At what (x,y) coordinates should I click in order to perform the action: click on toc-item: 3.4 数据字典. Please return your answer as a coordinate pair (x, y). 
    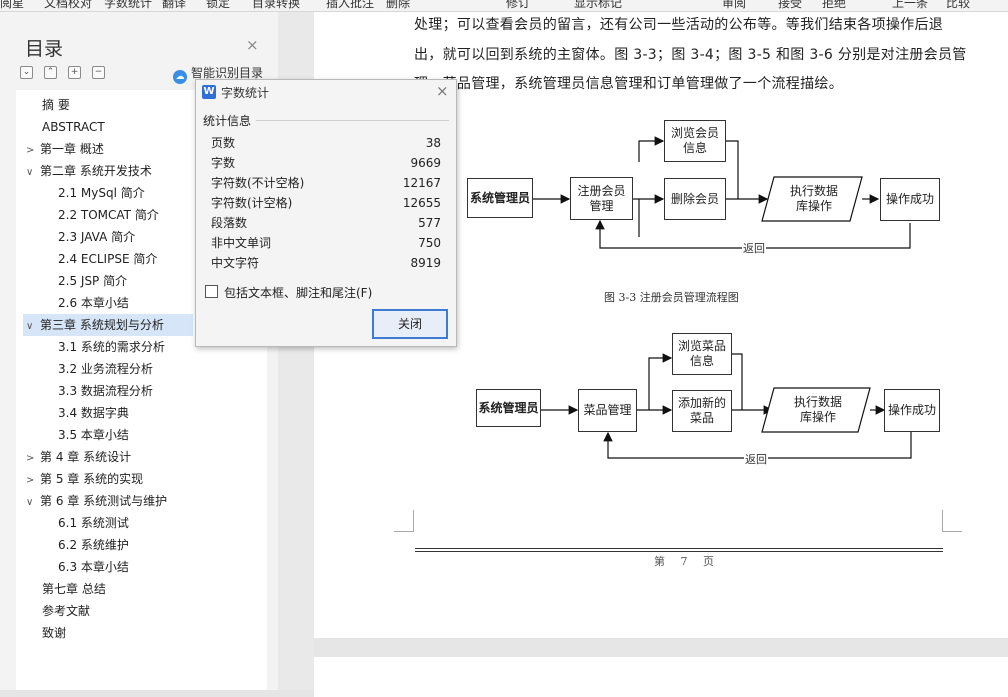
    Looking at the image, I should click on (136, 413).